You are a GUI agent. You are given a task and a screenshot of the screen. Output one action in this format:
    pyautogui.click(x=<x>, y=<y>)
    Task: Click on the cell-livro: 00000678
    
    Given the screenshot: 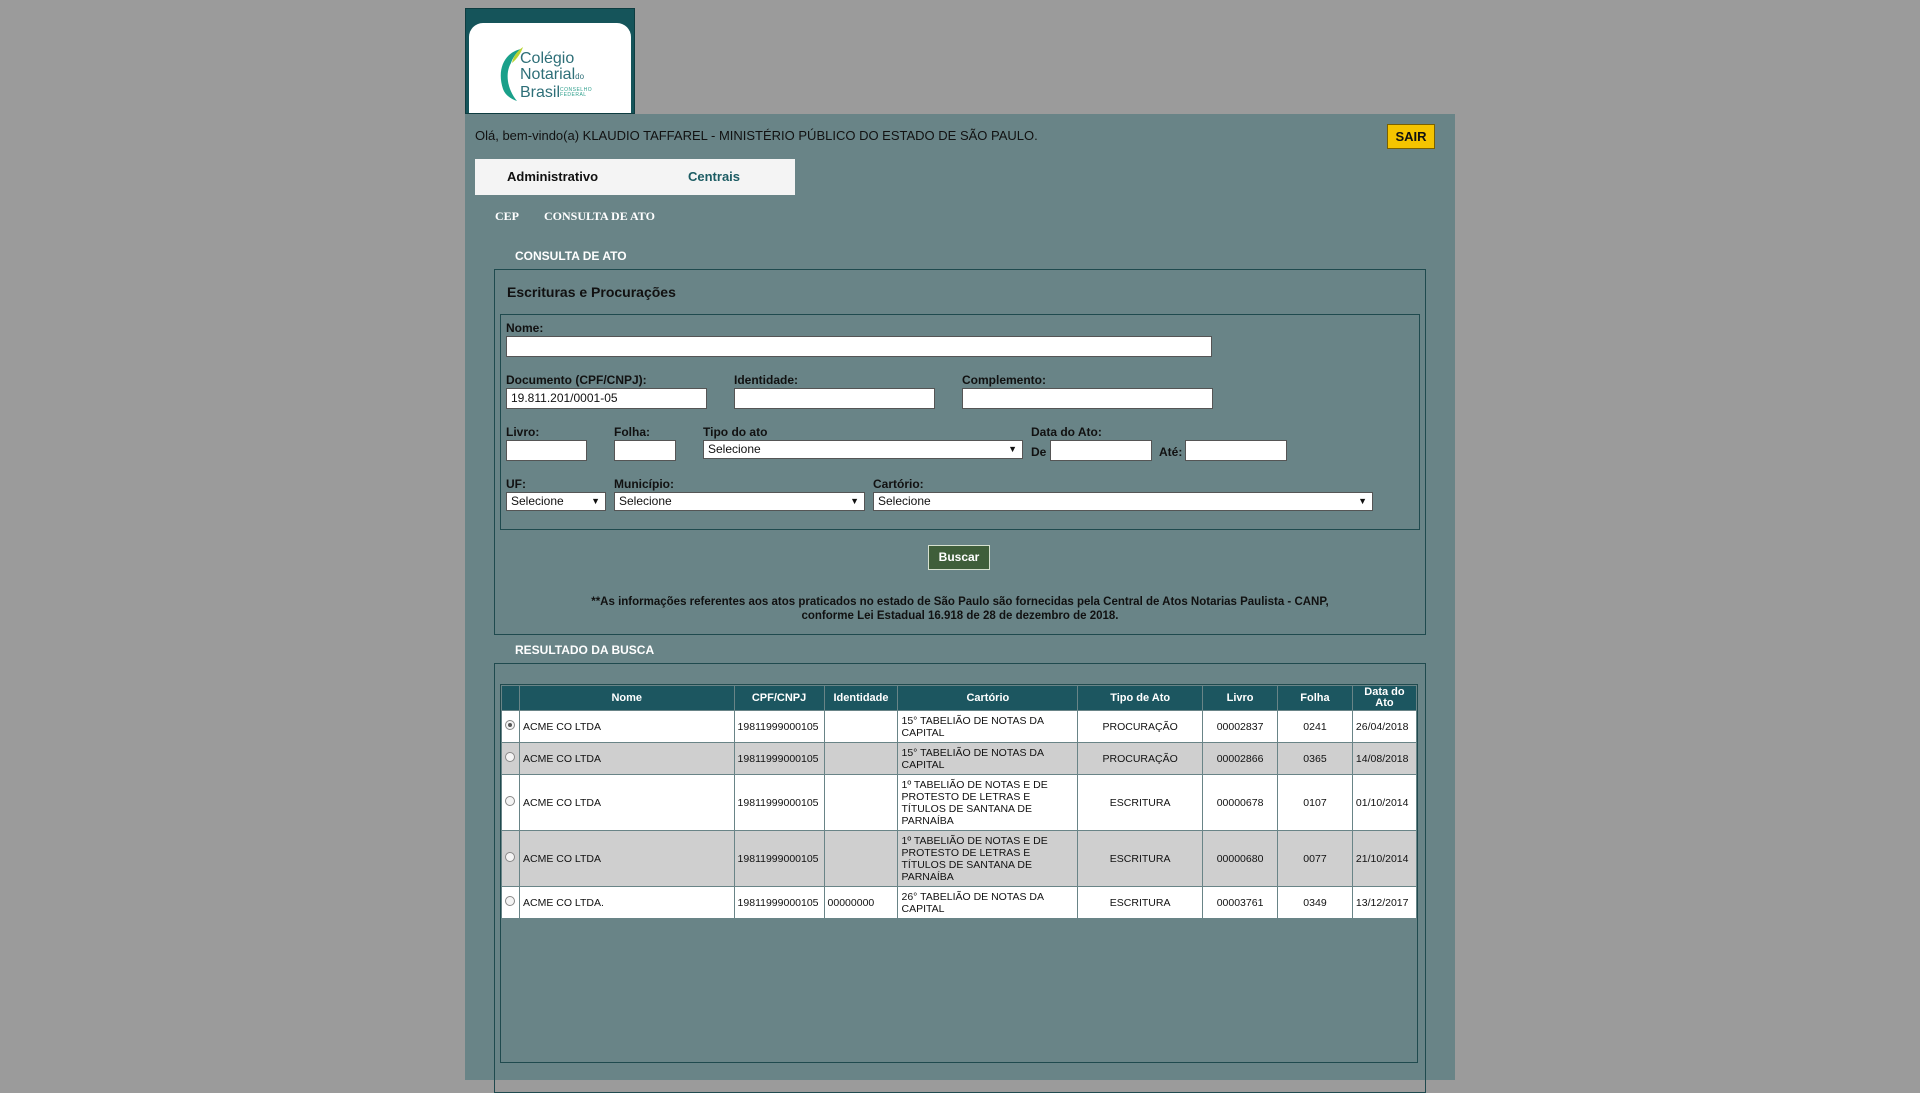 What is the action you would take?
    pyautogui.click(x=1240, y=802)
    